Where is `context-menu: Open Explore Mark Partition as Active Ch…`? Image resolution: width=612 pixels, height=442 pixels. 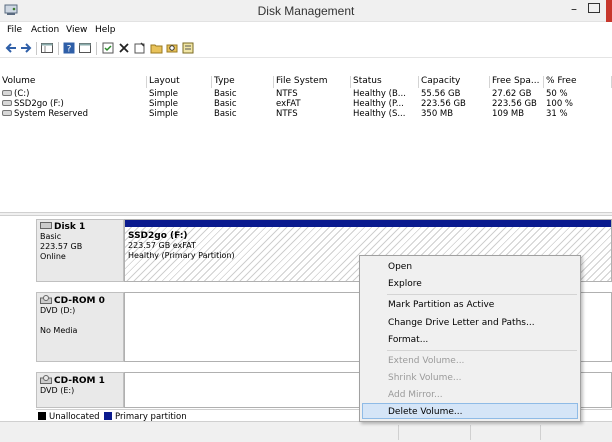 context-menu: Open Explore Mark Partition as Active Ch… is located at coordinates (470, 338).